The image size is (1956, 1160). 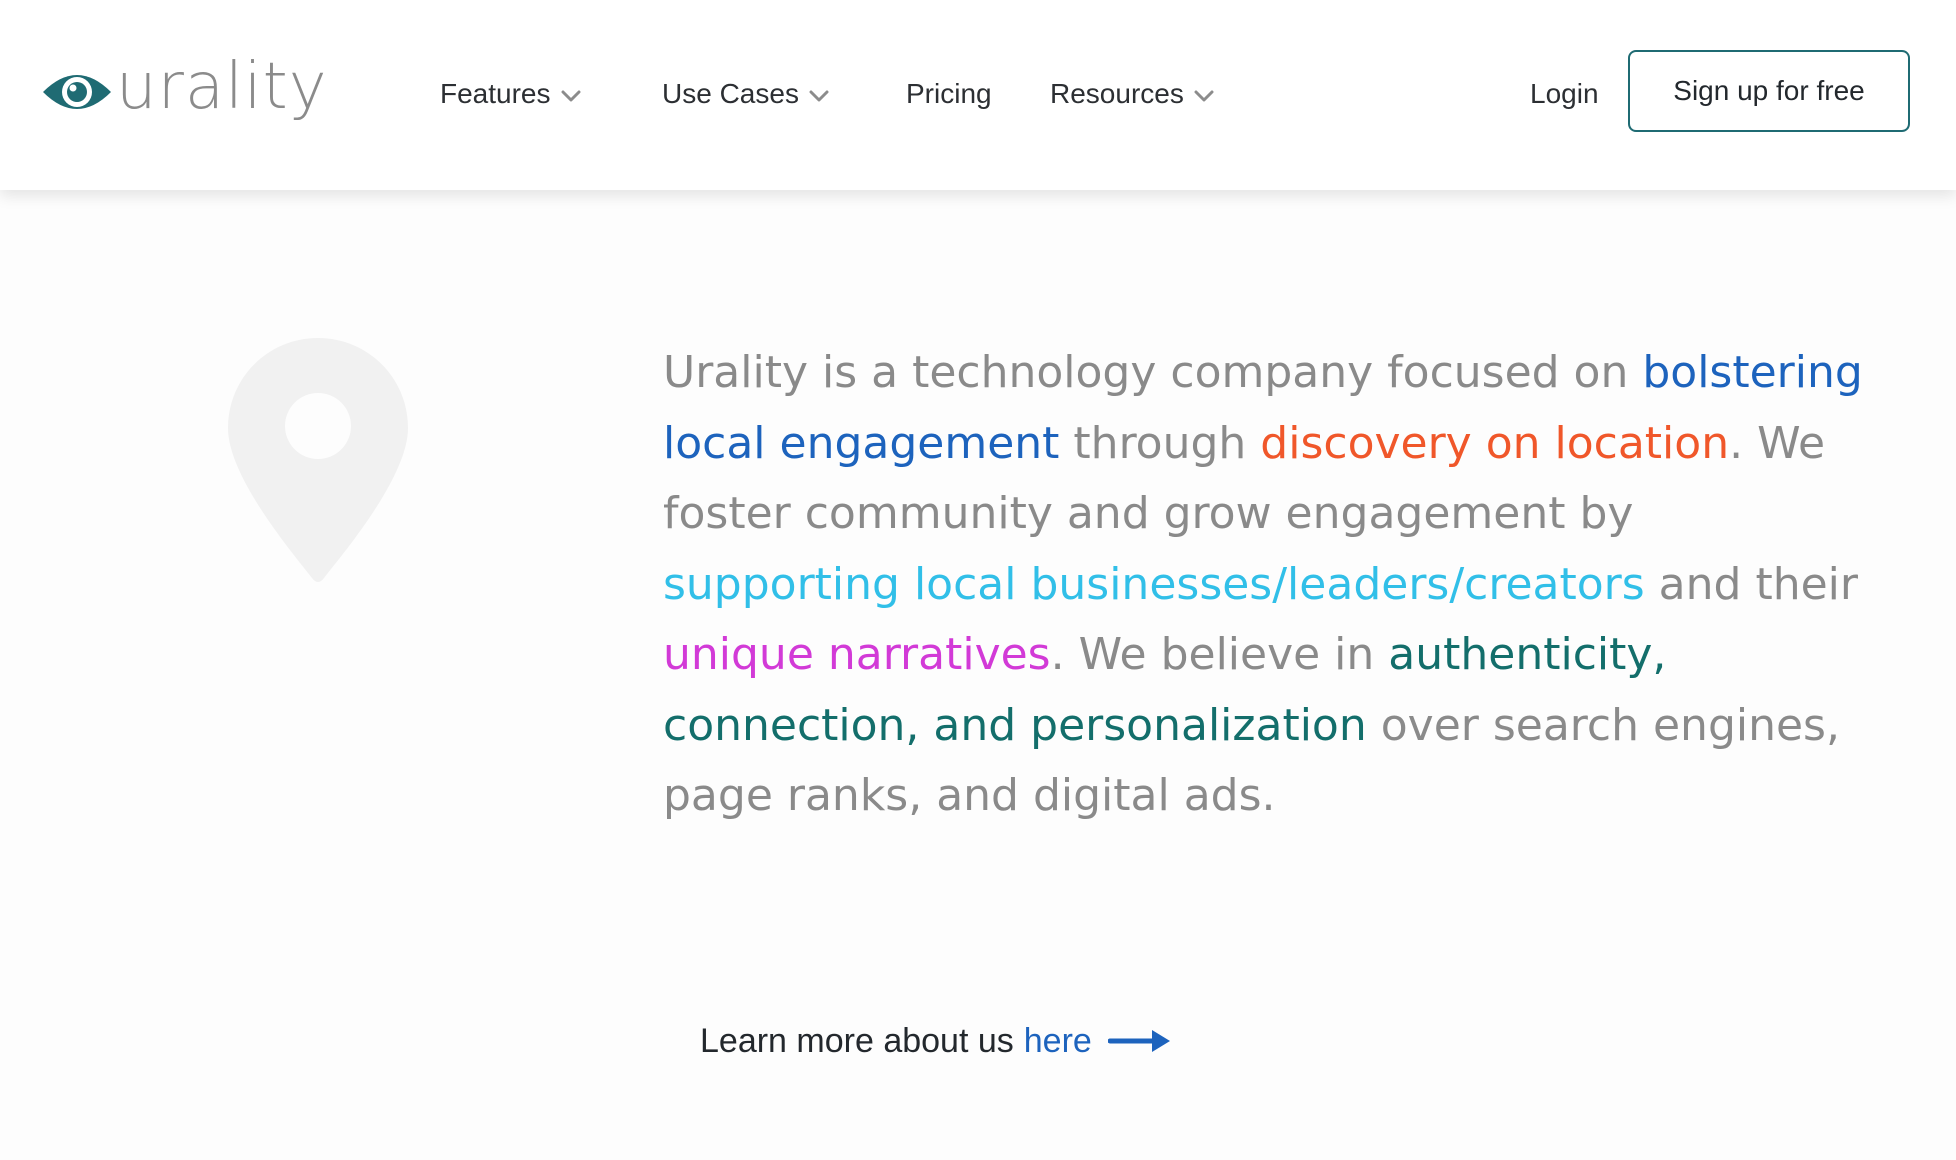 I want to click on nav-pricing-label: Pricing, so click(x=949, y=93).